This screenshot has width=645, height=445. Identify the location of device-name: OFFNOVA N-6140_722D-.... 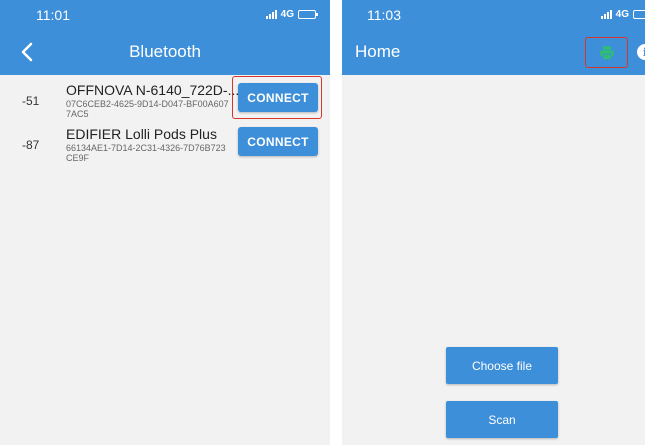
(153, 90).